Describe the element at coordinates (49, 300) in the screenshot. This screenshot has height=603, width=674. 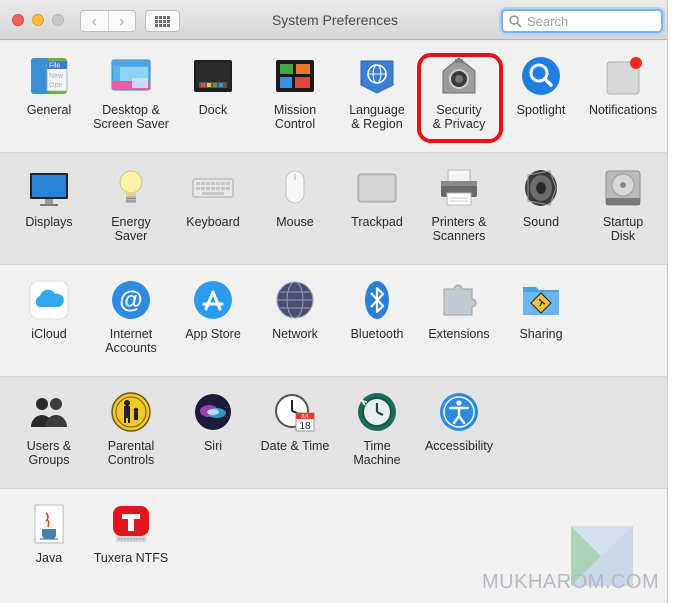
I see `icloud-icon` at that location.